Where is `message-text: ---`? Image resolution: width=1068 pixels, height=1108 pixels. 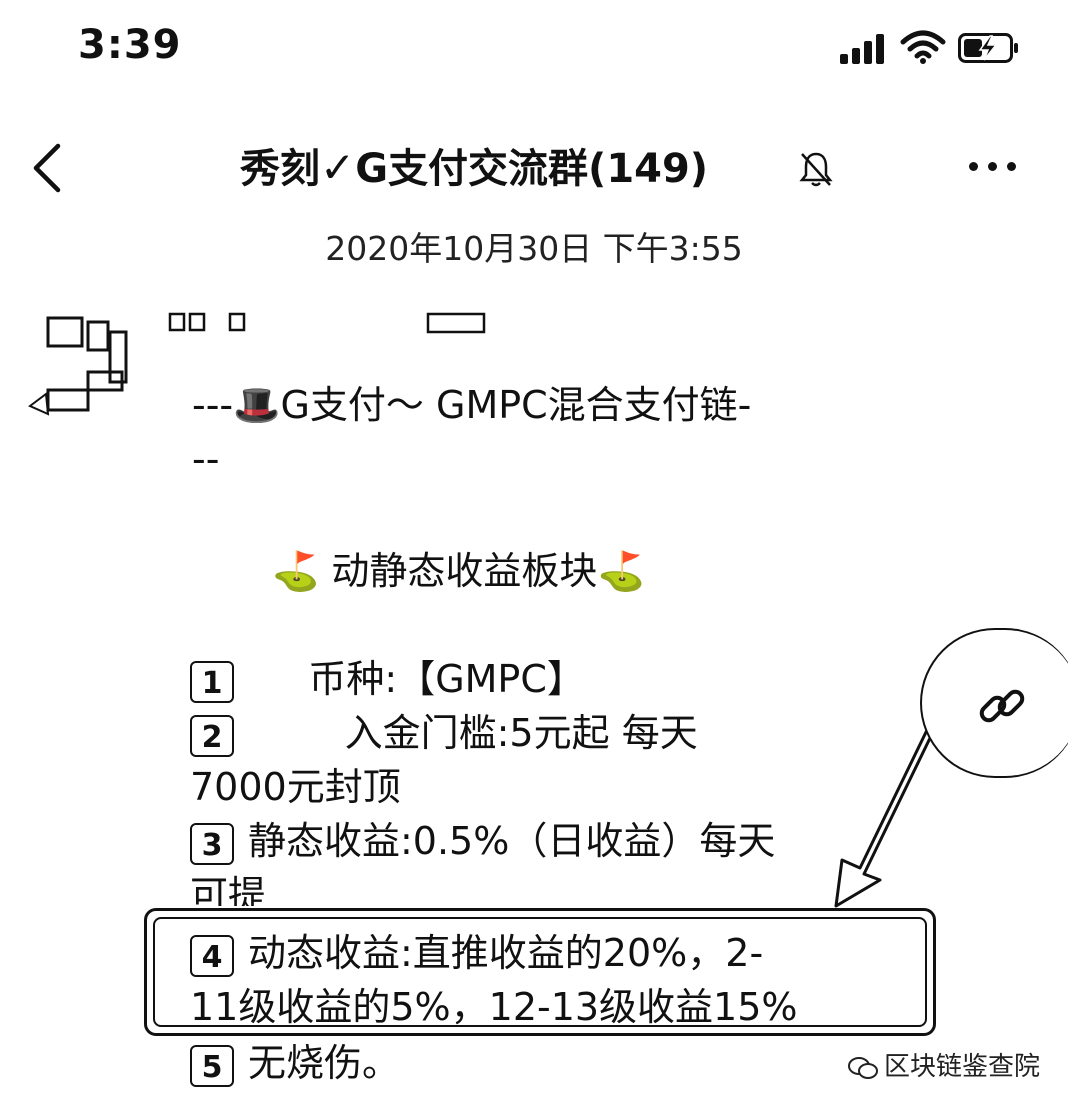 message-text: --- is located at coordinates (213, 405).